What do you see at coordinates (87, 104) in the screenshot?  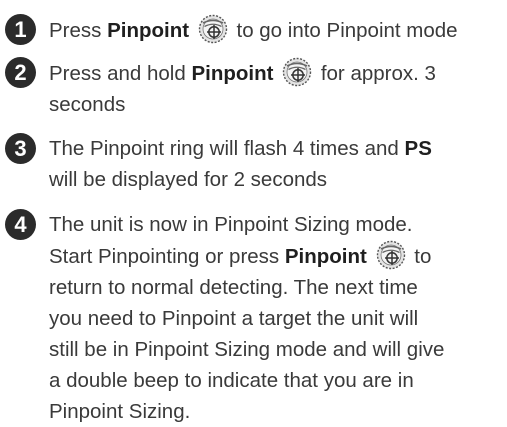 I see `step-text-line: seconds` at bounding box center [87, 104].